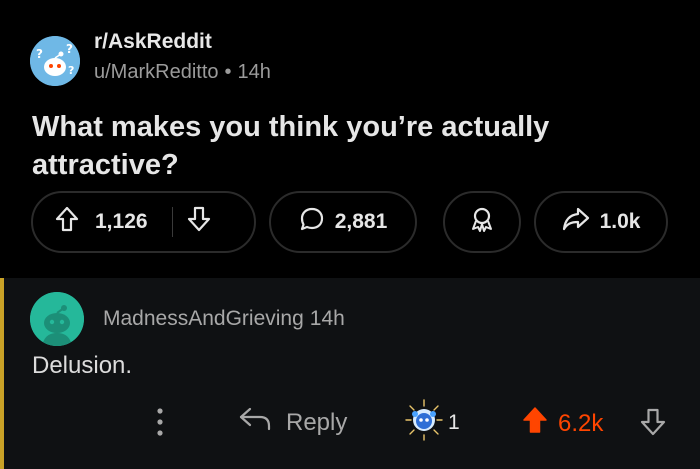  Describe the element at coordinates (454, 422) in the screenshot. I see `award-count: 1` at that location.